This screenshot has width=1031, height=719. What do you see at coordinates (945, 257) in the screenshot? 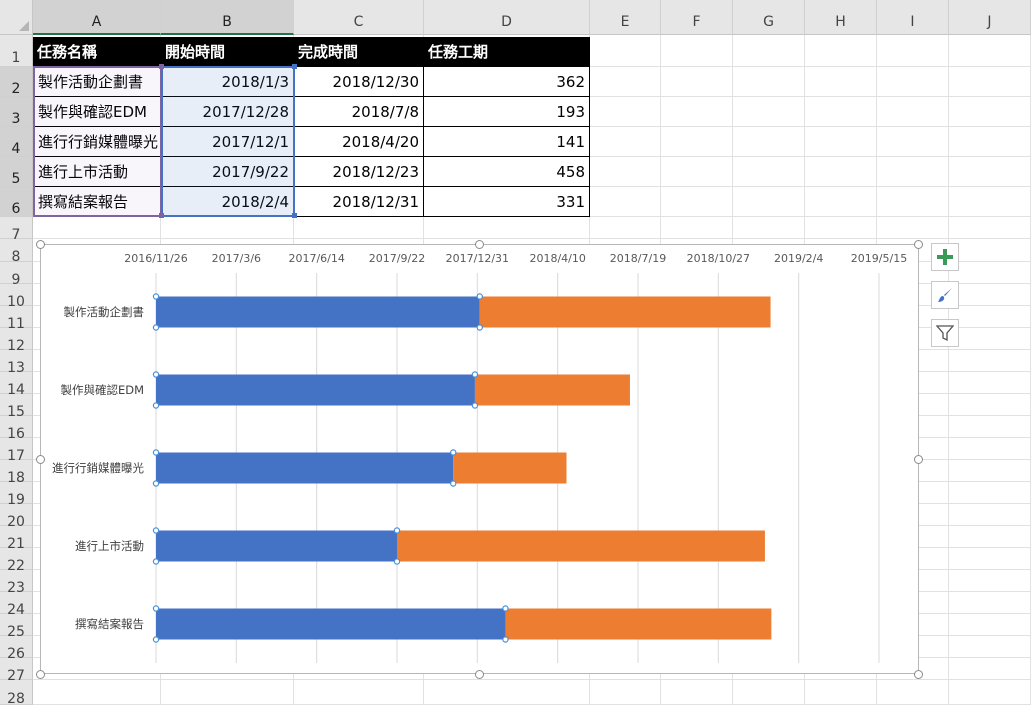
I see `chart-elements-button` at bounding box center [945, 257].